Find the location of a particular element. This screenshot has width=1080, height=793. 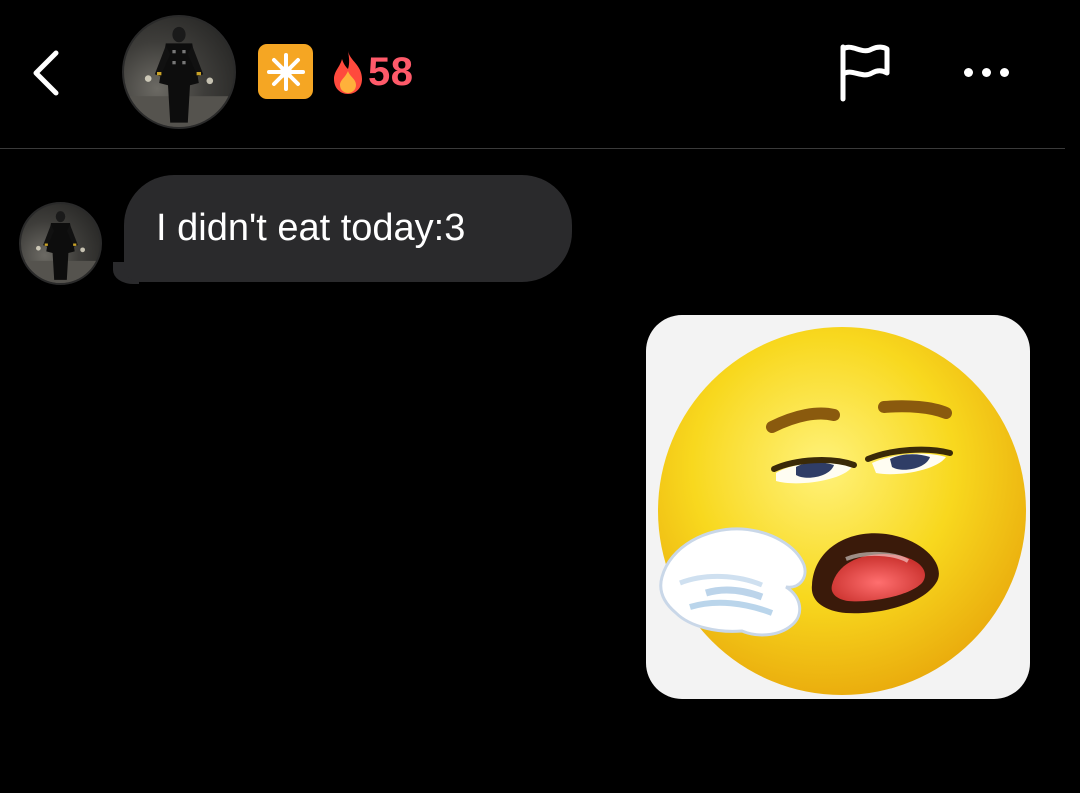

report-flag-button is located at coordinates (864, 72).